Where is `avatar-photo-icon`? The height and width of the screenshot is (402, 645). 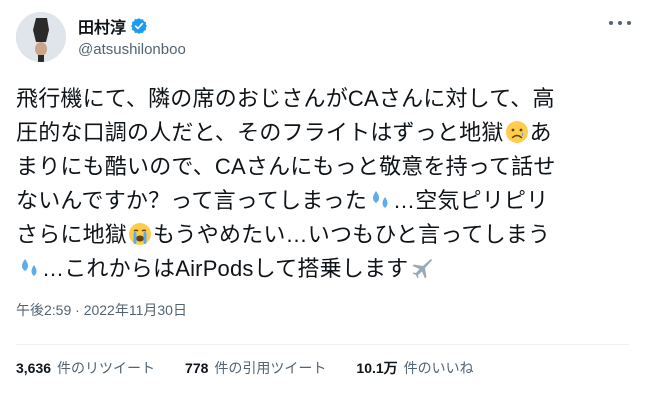 avatar-photo-icon is located at coordinates (41, 37).